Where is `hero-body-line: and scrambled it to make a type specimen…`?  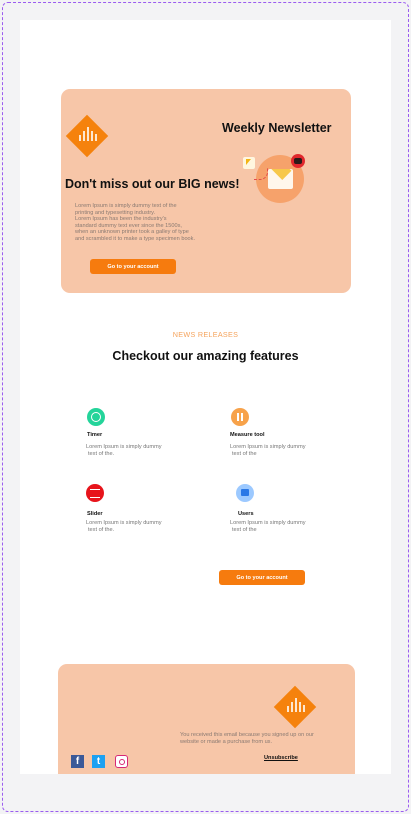
hero-body-line: and scrambled it to make a type specimen… is located at coordinates (135, 238).